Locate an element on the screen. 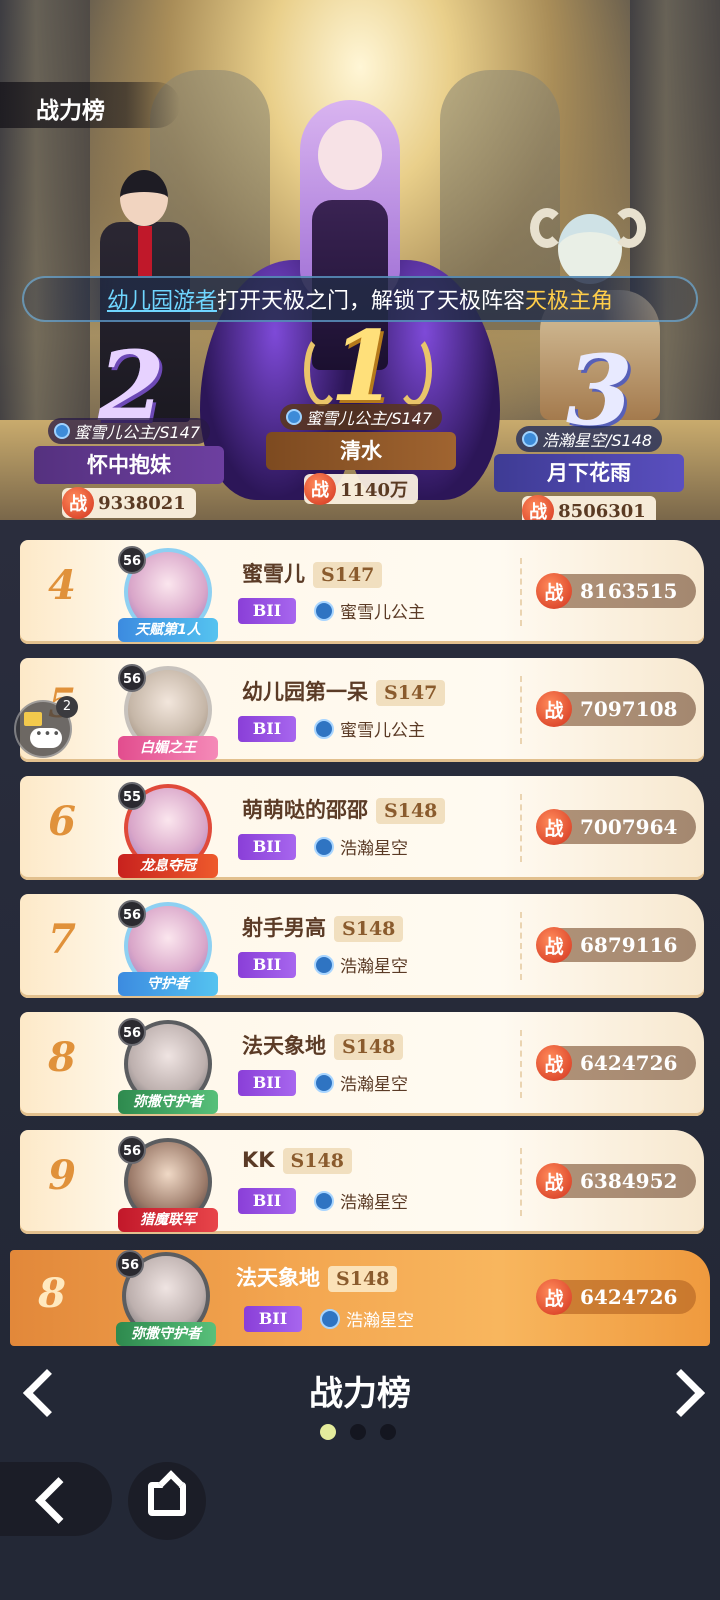  row-power-value: 6879116 is located at coordinates (629, 945).